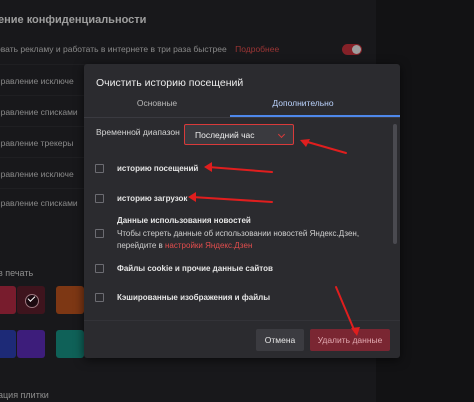 The image size is (474, 402). Describe the element at coordinates (280, 340) in the screenshot. I see `cancel-button: Отмена` at that location.